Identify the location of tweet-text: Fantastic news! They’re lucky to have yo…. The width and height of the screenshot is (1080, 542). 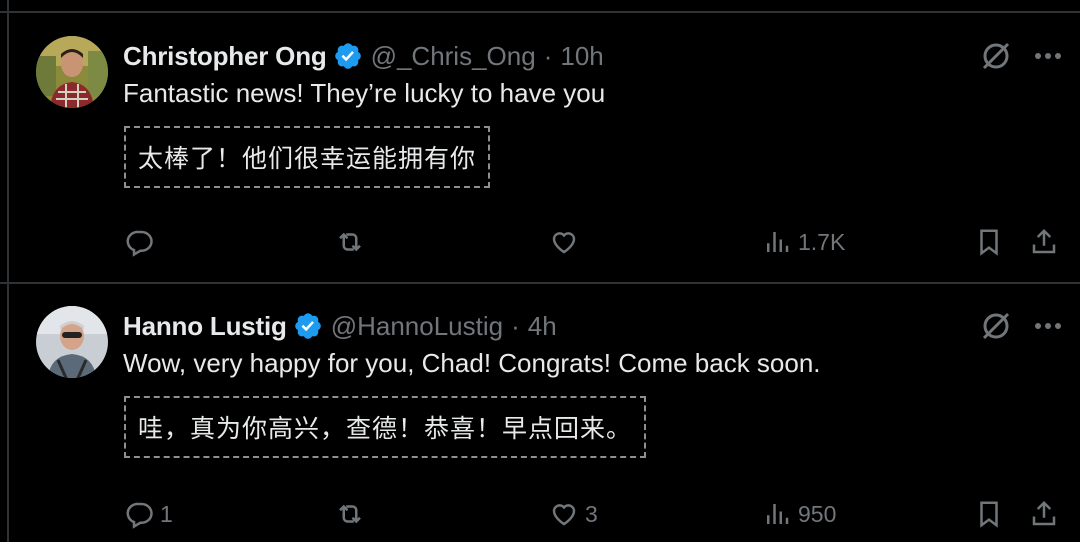
(364, 93).